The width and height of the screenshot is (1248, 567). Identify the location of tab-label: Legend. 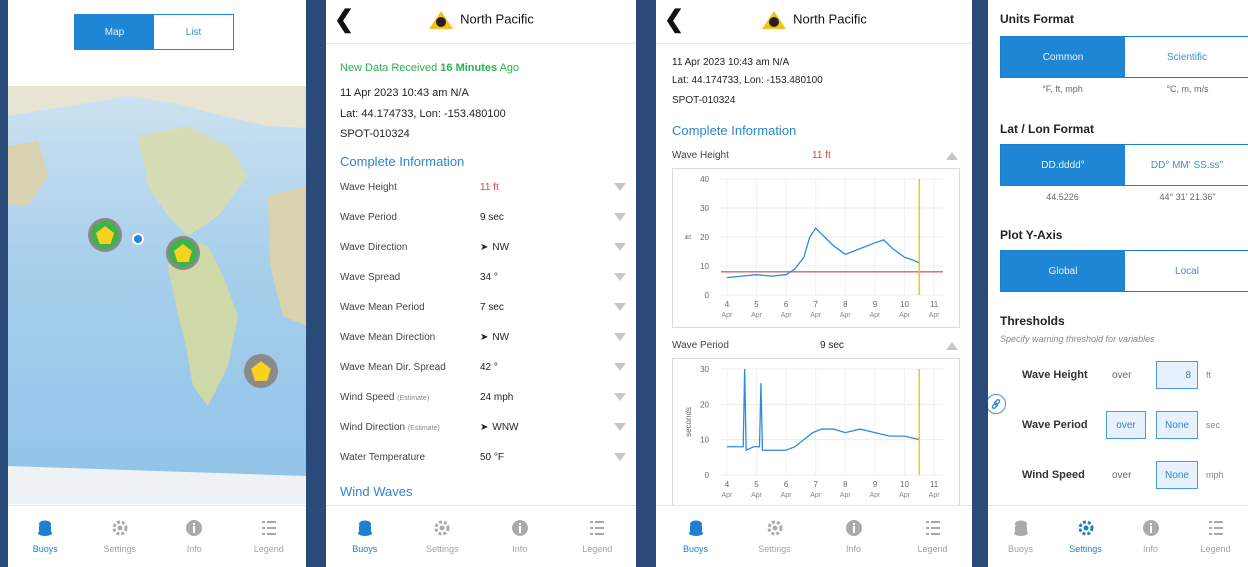
(268, 549).